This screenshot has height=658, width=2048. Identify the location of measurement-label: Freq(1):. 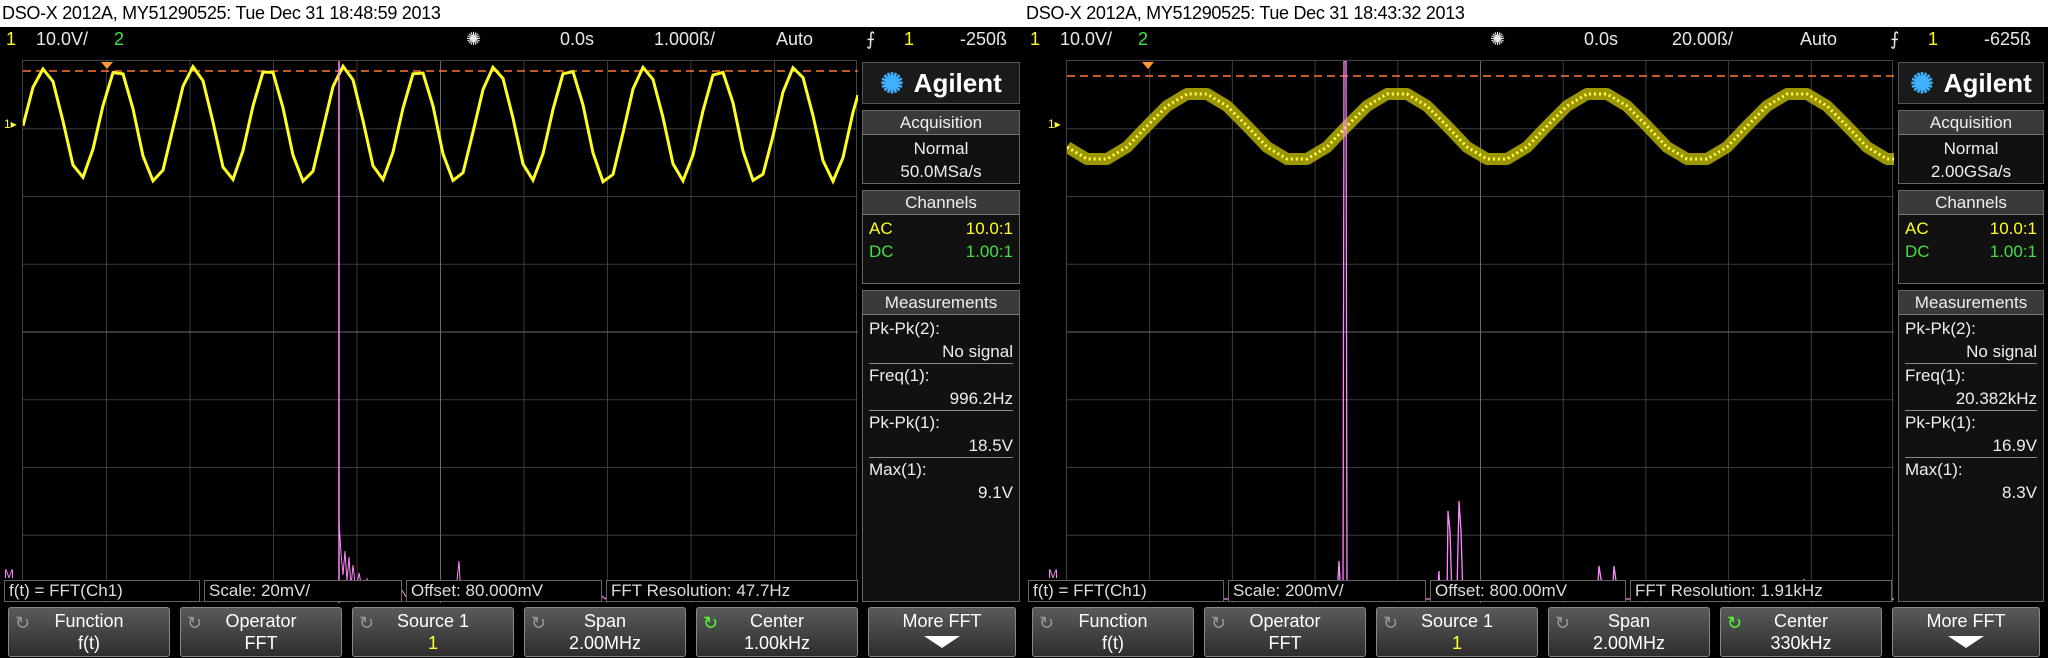
(1935, 375).